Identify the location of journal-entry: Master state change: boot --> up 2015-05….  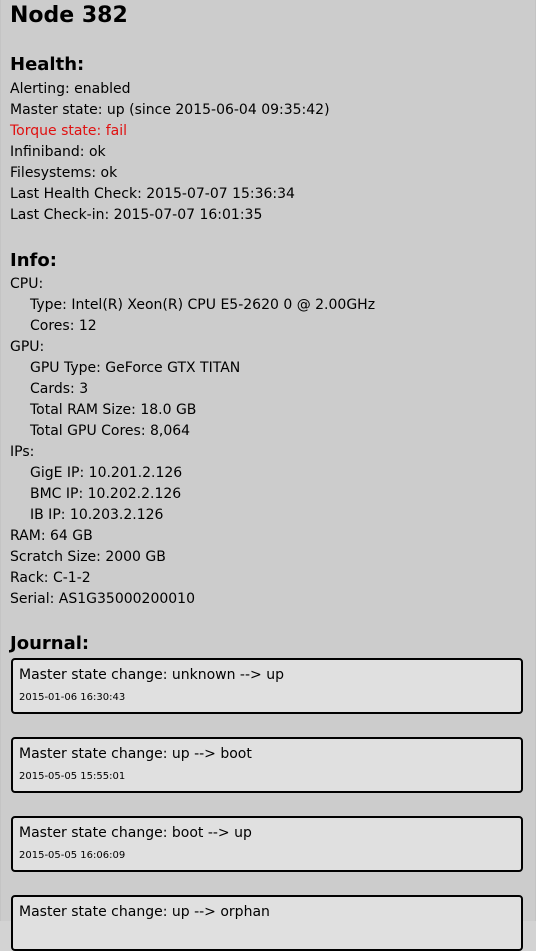
(267, 844).